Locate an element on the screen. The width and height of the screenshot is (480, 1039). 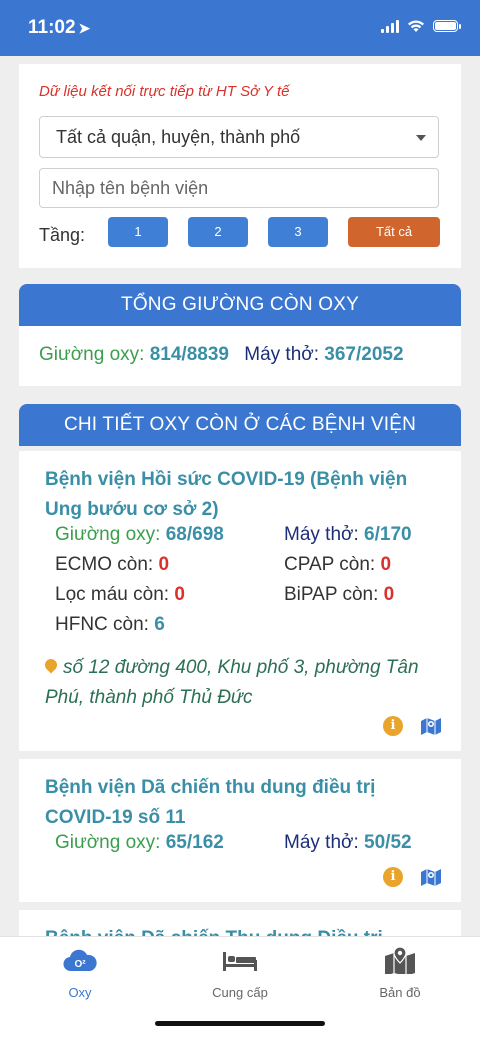
district-select-value: Tất cả quận, huyện, thành phố is located at coordinates (178, 137).